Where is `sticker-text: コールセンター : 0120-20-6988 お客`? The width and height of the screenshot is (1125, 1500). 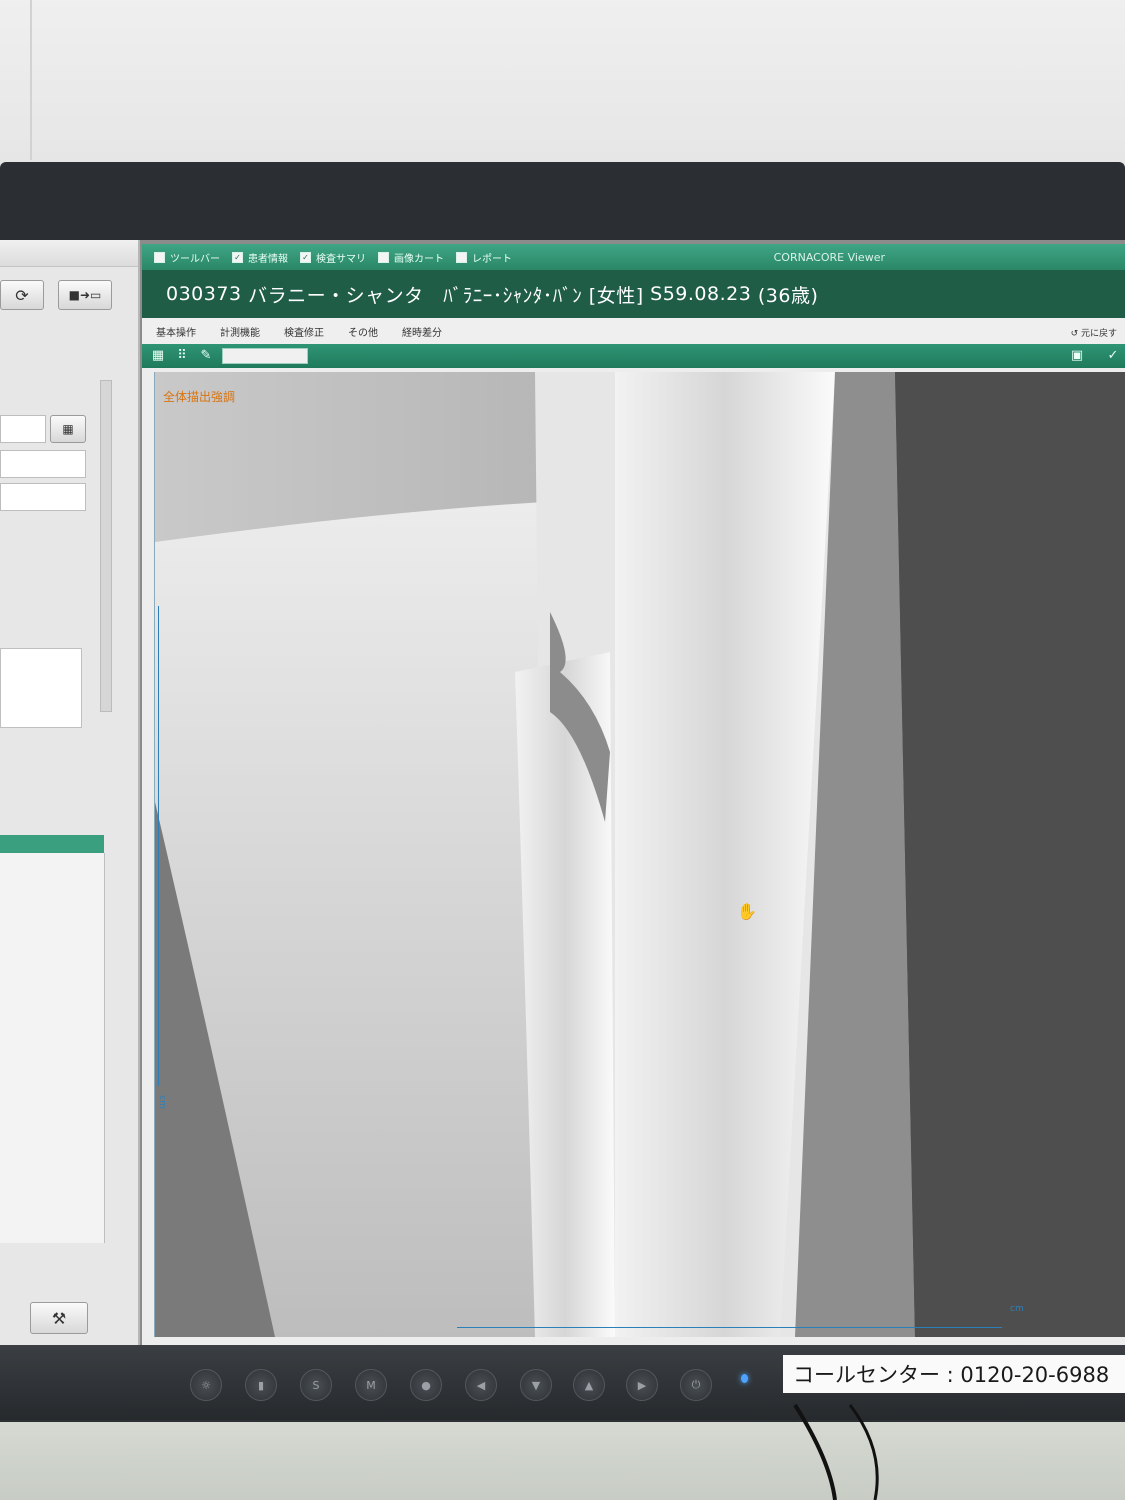 sticker-text: コールセンター : 0120-20-6988 お客 is located at coordinates (959, 1375).